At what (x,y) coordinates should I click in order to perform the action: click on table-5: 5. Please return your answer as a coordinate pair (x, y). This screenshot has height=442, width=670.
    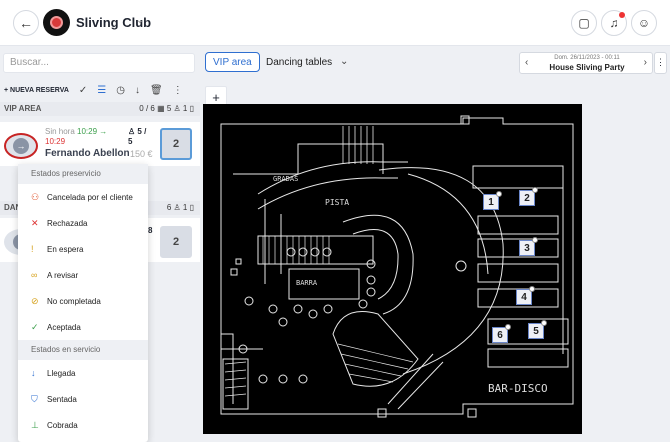
    Looking at the image, I should click on (537, 329).